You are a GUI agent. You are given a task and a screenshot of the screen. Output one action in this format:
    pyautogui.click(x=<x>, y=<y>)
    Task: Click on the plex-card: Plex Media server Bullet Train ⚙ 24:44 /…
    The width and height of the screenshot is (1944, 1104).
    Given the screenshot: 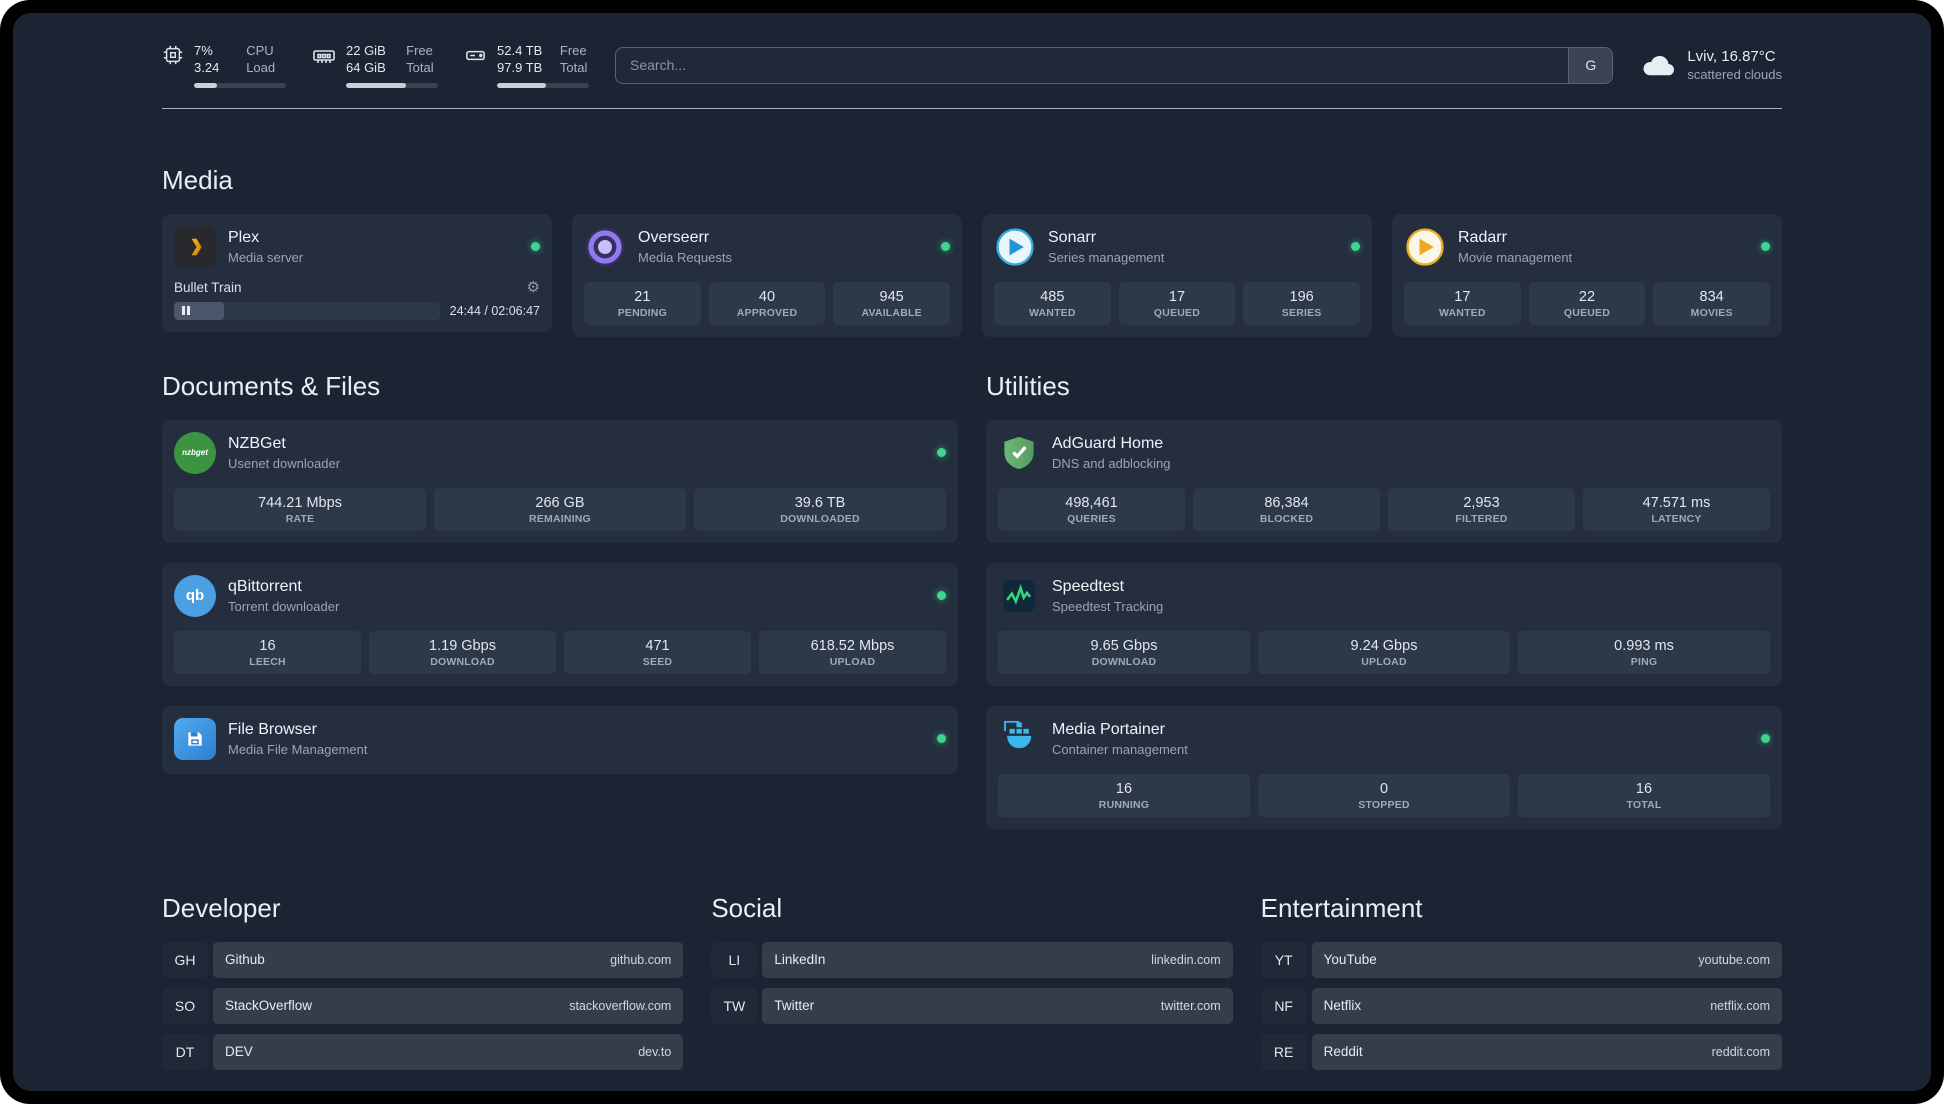 What is the action you would take?
    pyautogui.click(x=357, y=272)
    